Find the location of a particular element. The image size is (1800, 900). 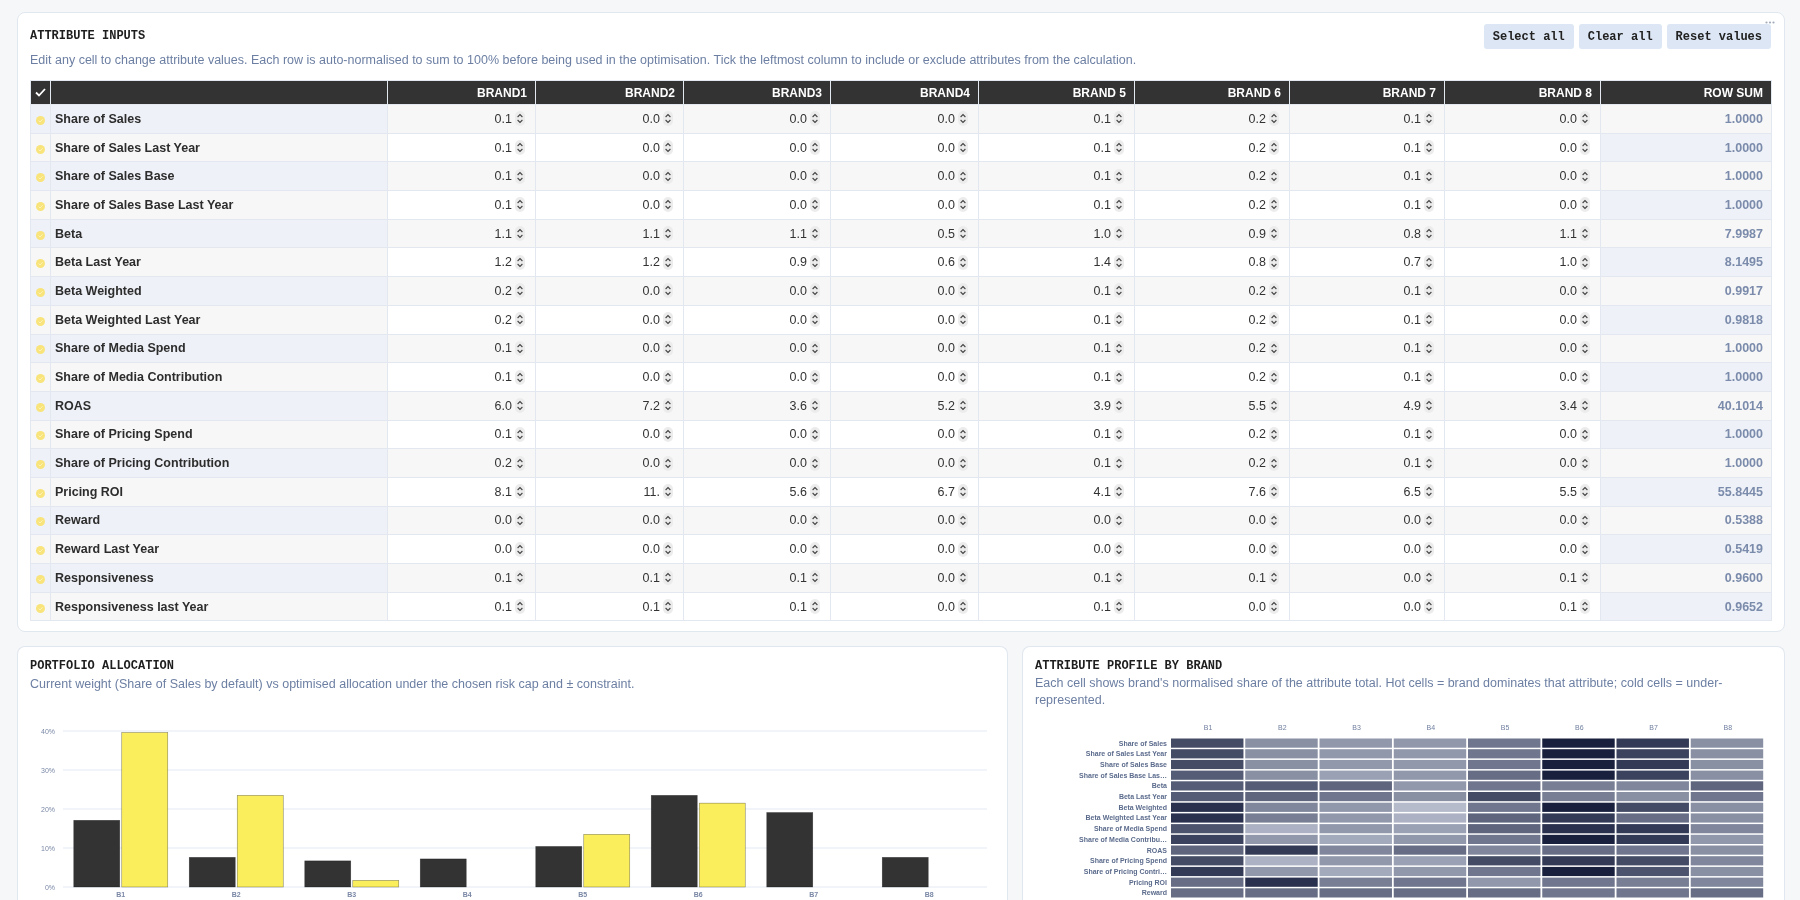

number-input: 7.2 is located at coordinates (609, 406).